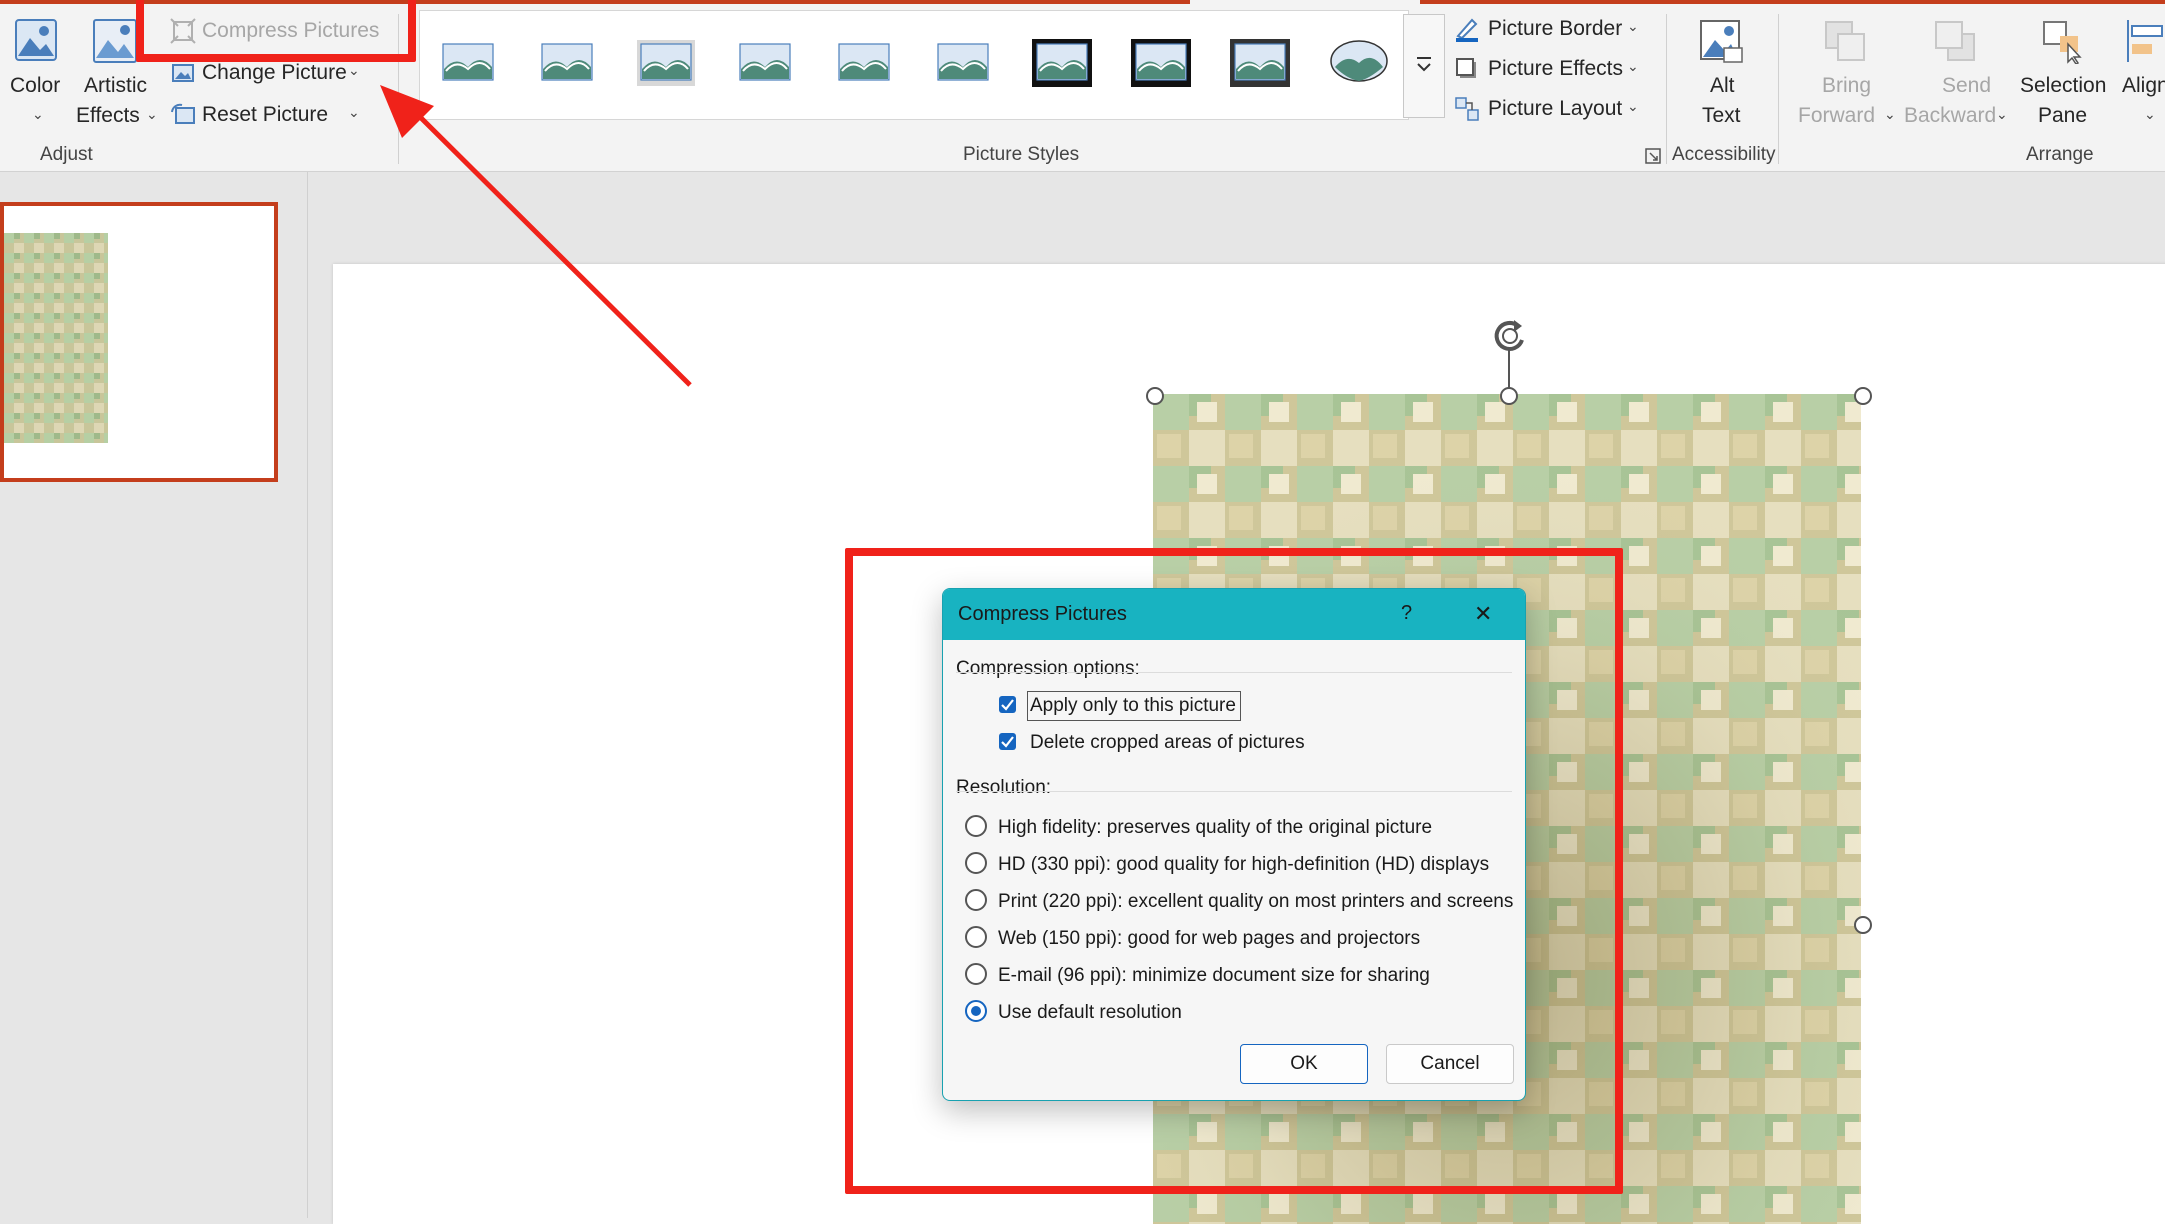  What do you see at coordinates (183, 113) in the screenshot?
I see `reset-picture-icon` at bounding box center [183, 113].